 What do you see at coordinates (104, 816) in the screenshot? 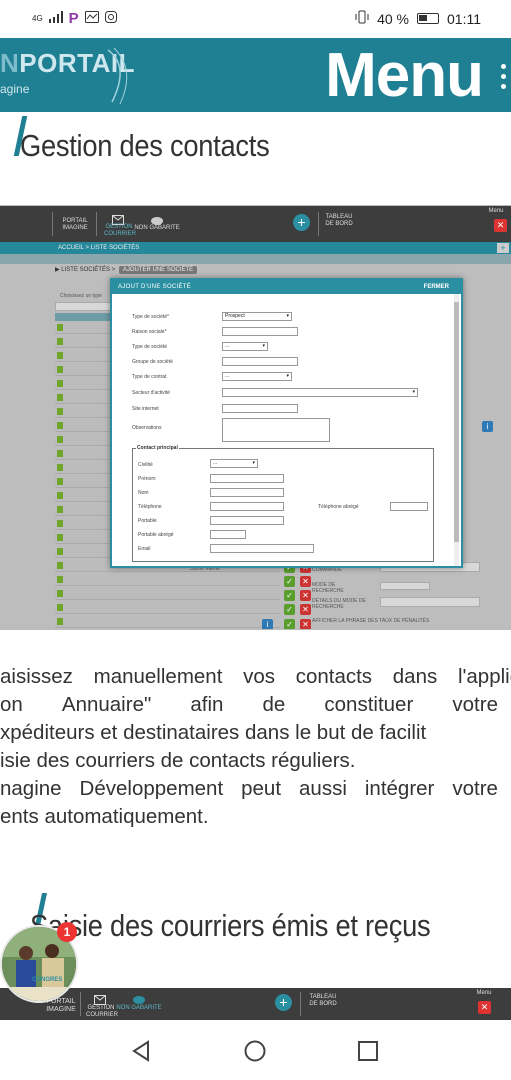
I see `paragraph-line: ents automatiquement.` at bounding box center [104, 816].